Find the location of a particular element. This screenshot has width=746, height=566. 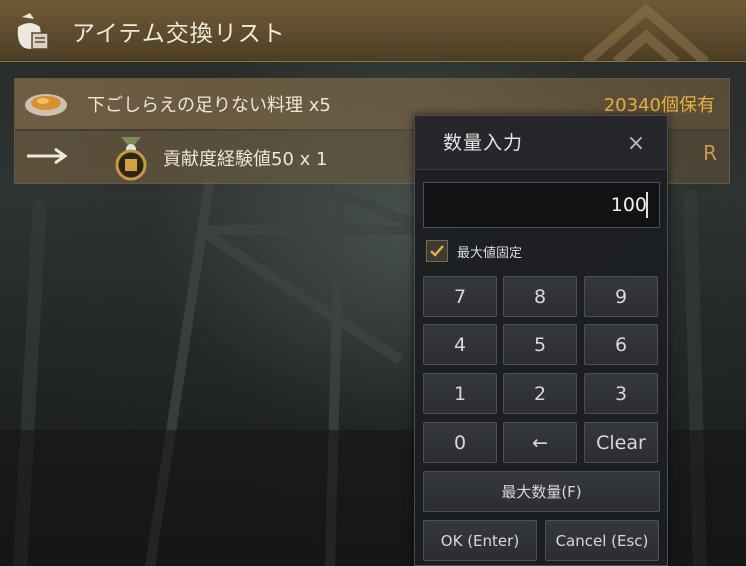

key-2: 2 is located at coordinates (540, 393).